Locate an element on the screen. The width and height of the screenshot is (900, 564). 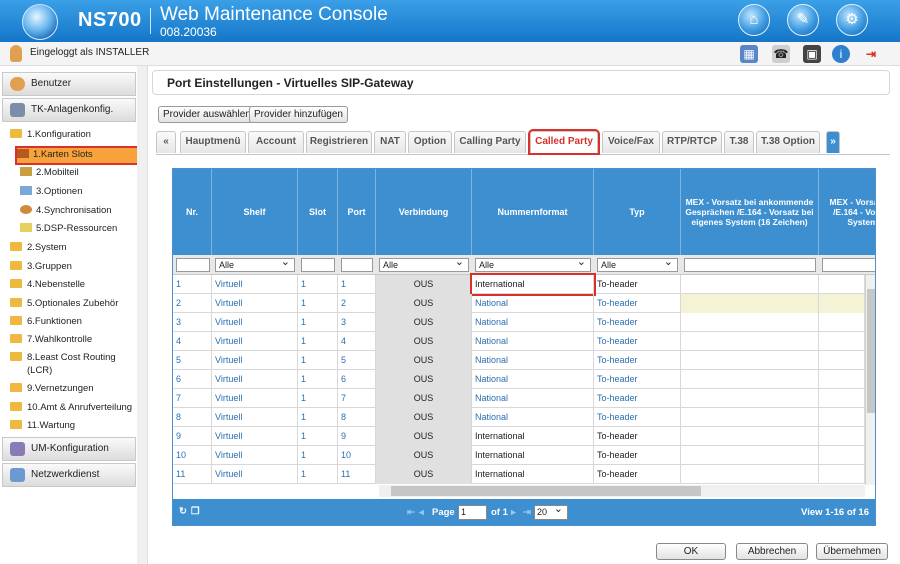
tab-voice-fax: Voice/Fax is located at coordinates (631, 142).